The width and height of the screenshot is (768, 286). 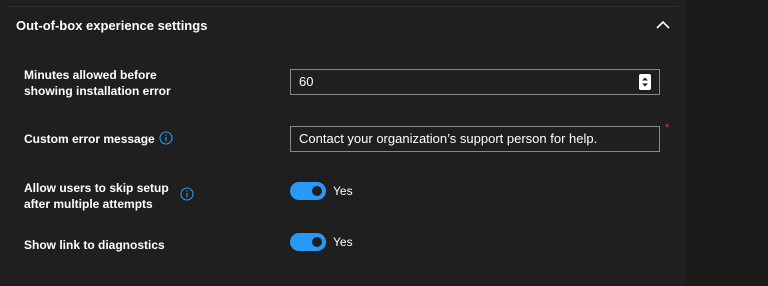 What do you see at coordinates (94, 245) in the screenshot?
I see `diagnostics-label: Show link to diagnostics` at bounding box center [94, 245].